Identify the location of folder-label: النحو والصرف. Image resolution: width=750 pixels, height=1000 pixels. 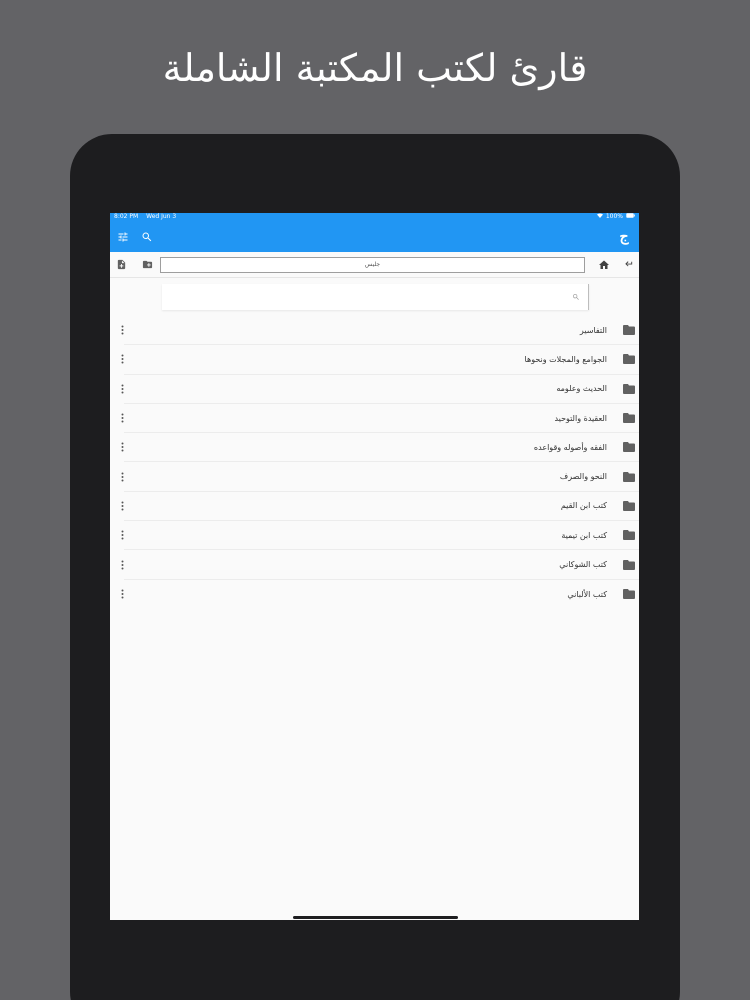
(583, 477).